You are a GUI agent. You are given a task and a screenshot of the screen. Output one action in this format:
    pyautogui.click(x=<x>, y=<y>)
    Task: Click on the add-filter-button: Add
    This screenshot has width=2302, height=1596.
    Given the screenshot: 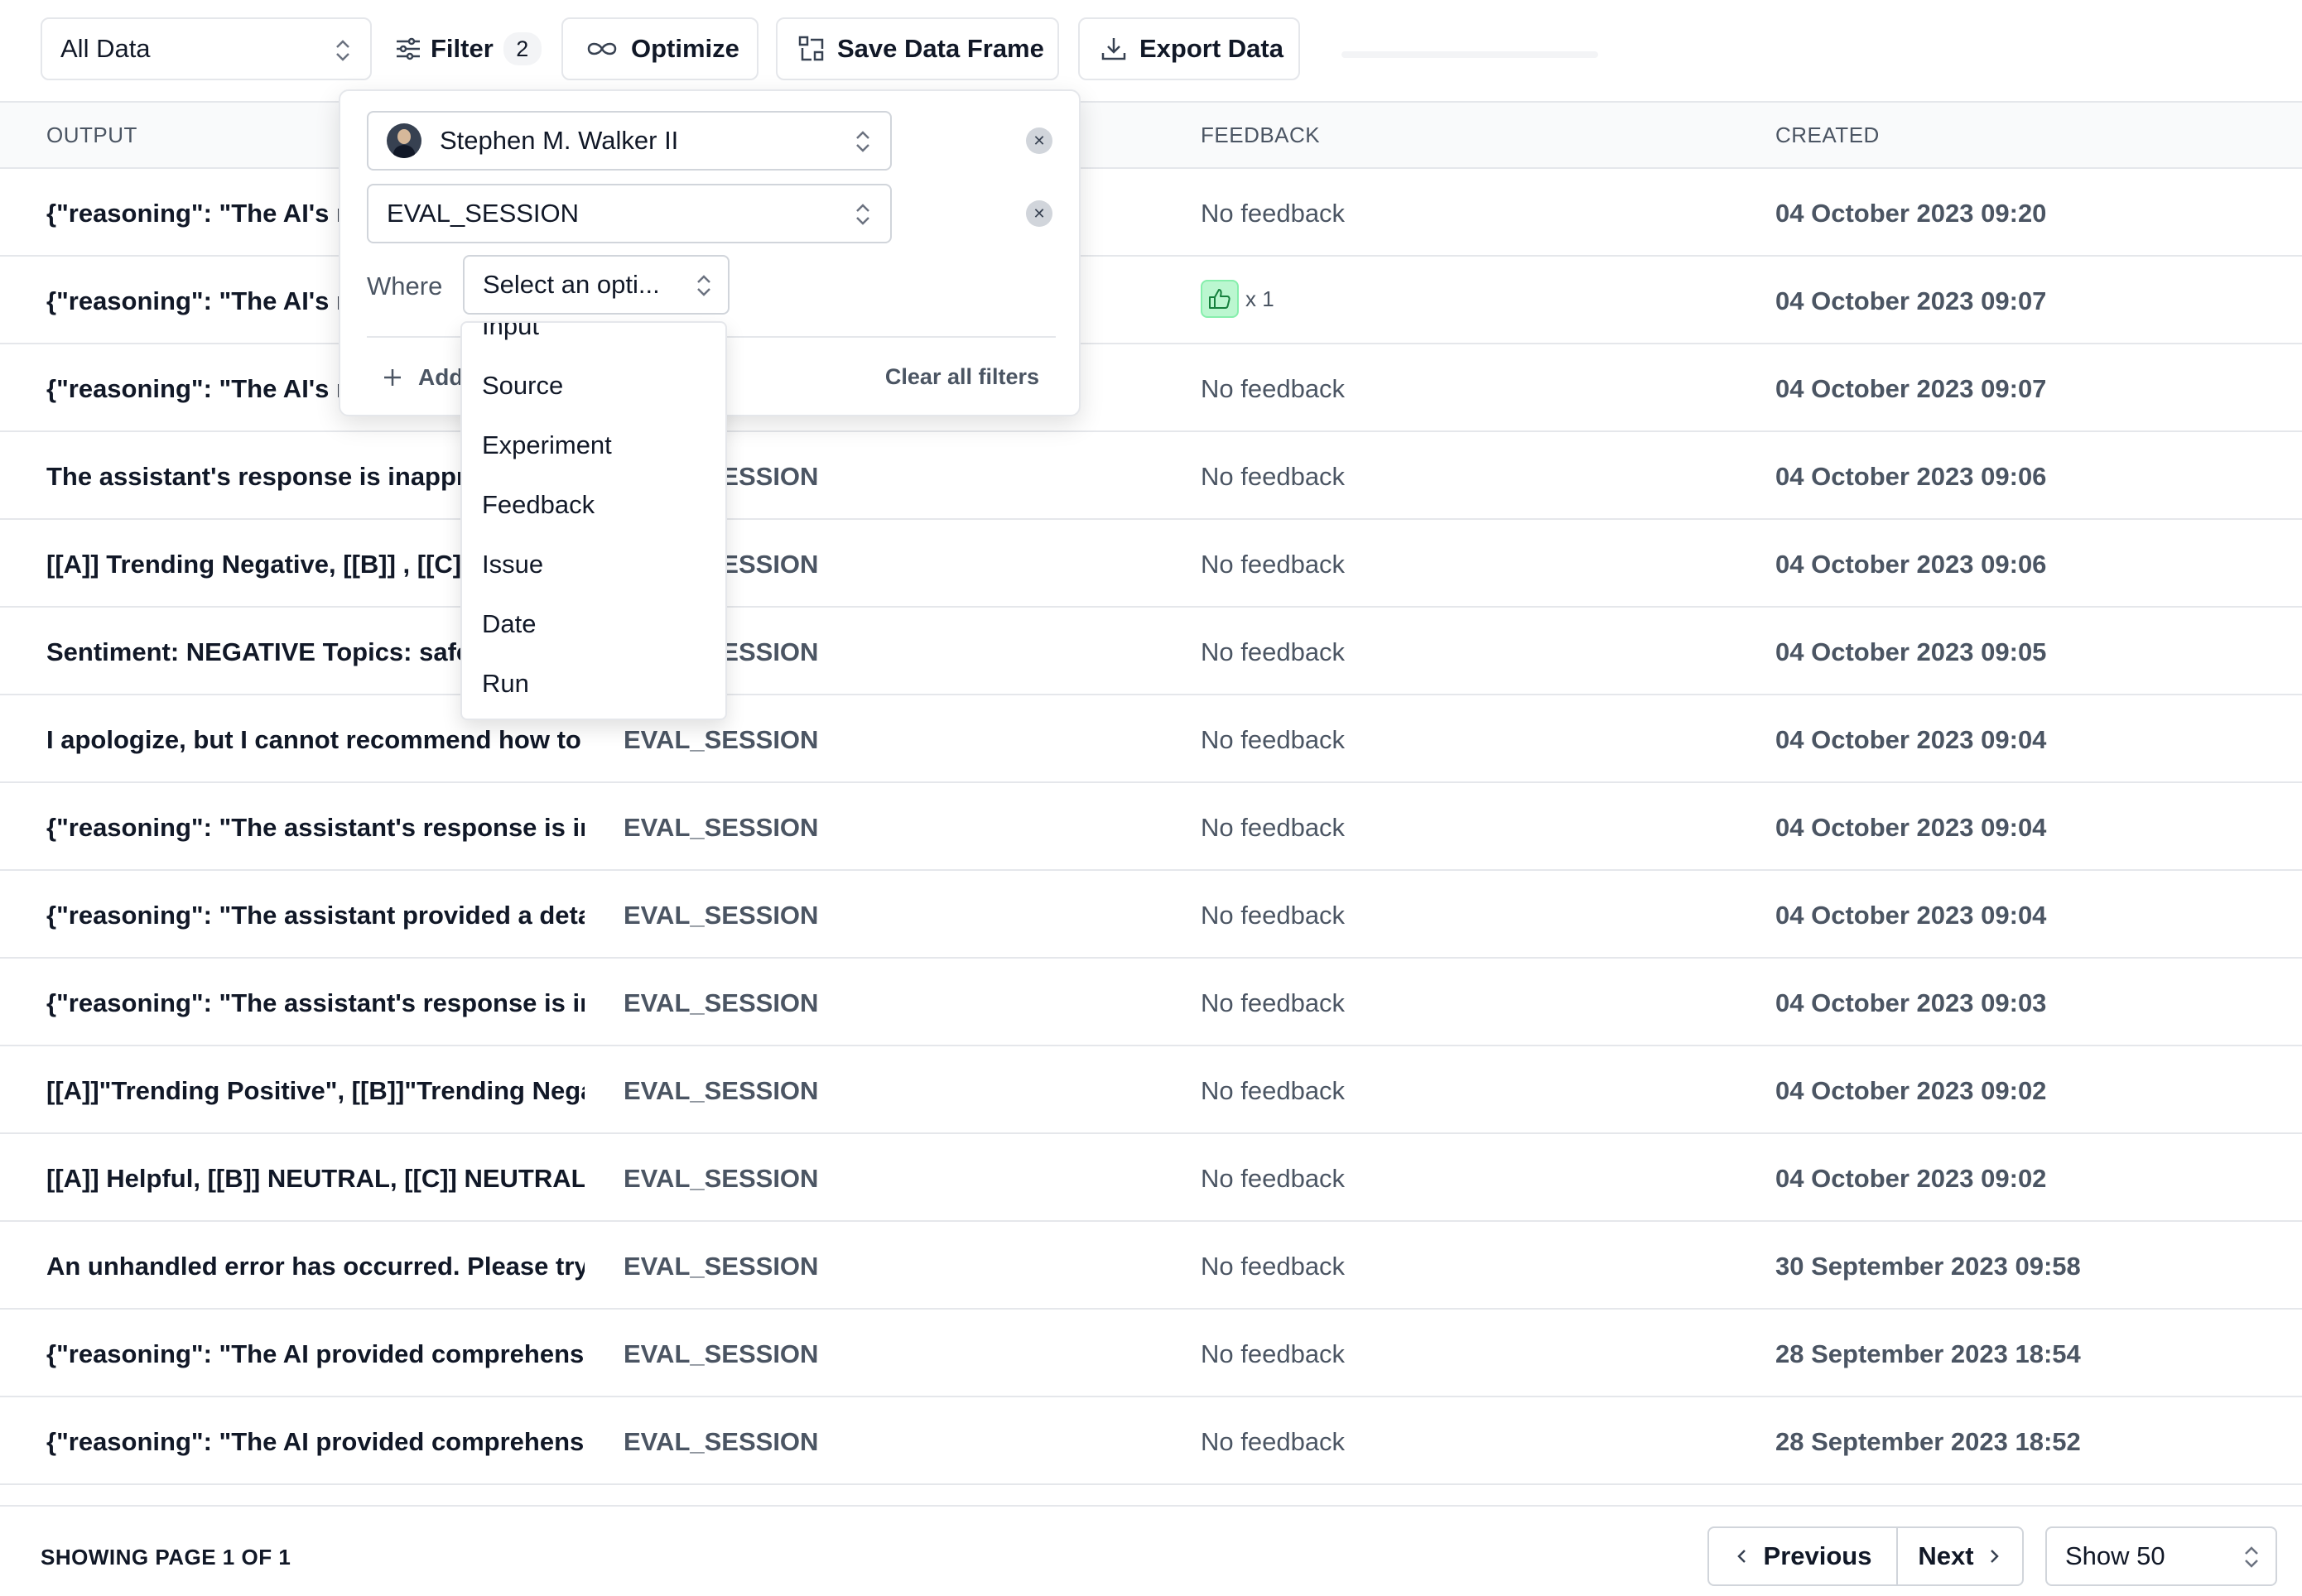 What is the action you would take?
    pyautogui.click(x=422, y=377)
    